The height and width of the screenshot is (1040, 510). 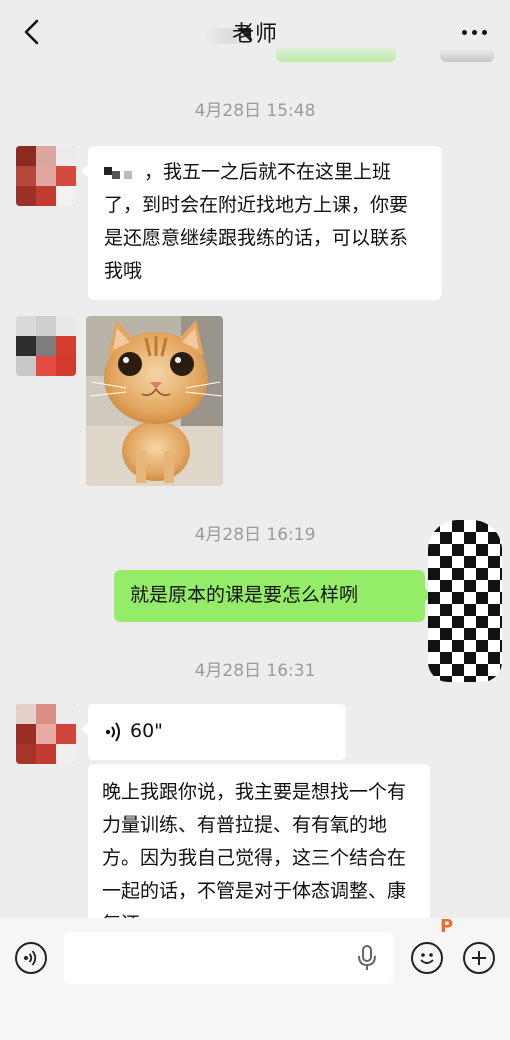 I want to click on chat-title: 老师, so click(x=254, y=34).